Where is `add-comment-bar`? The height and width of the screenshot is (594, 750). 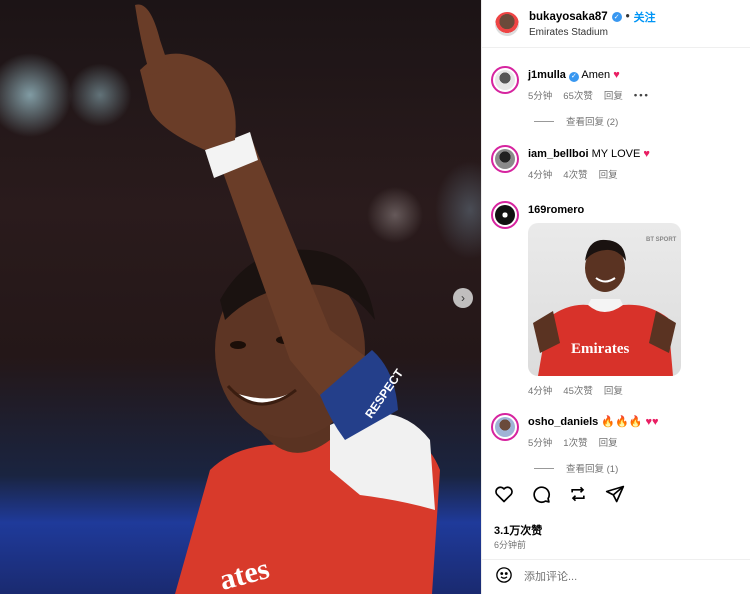 add-comment-bar is located at coordinates (616, 576).